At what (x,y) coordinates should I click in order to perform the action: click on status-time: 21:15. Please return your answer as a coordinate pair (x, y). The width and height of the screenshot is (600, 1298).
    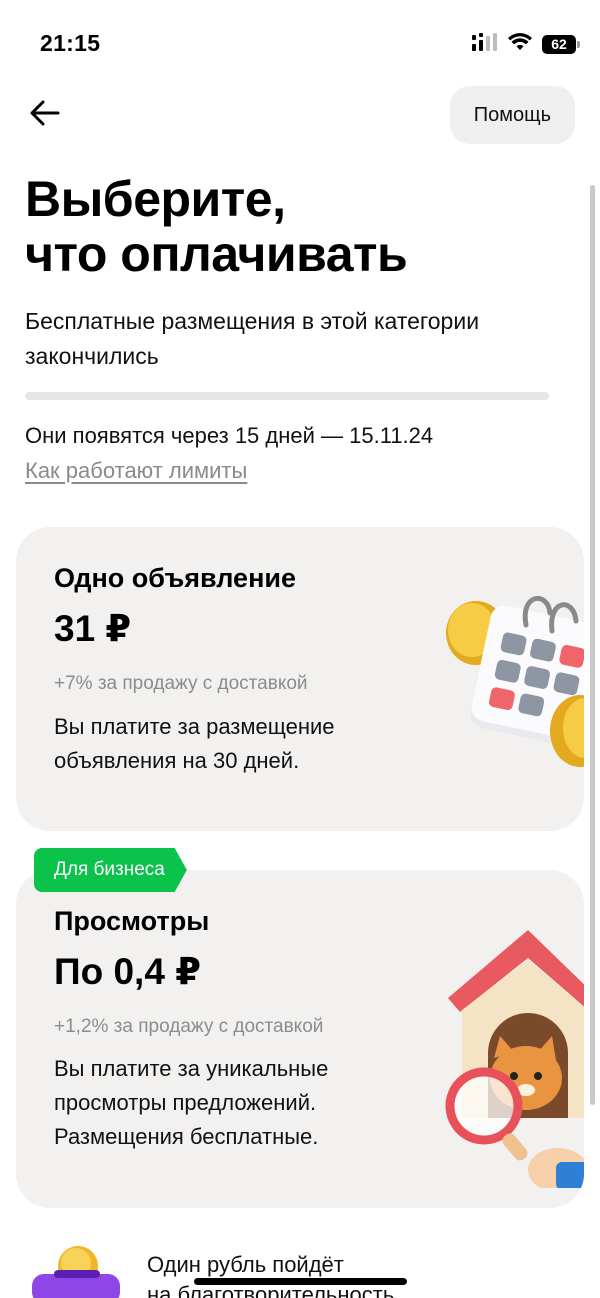
    Looking at the image, I should click on (70, 43).